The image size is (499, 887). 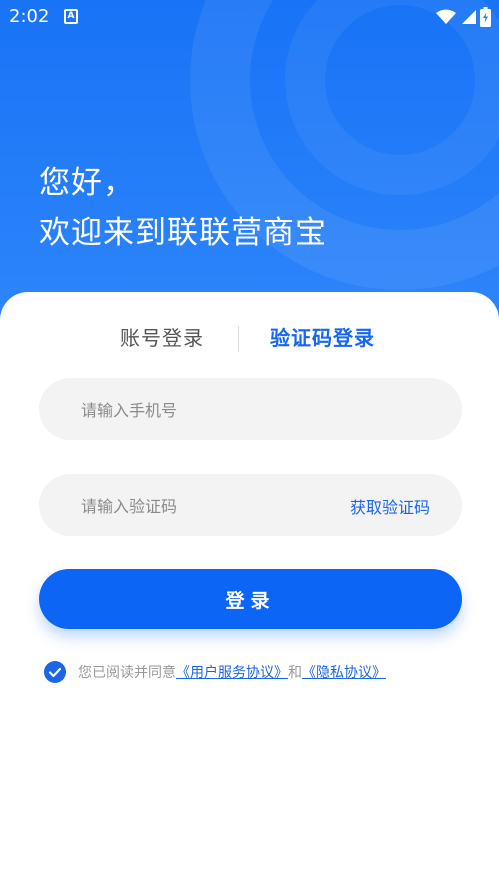 What do you see at coordinates (183, 208) in the screenshot?
I see `greeting: 您好， 欢迎来到联联营商宝` at bounding box center [183, 208].